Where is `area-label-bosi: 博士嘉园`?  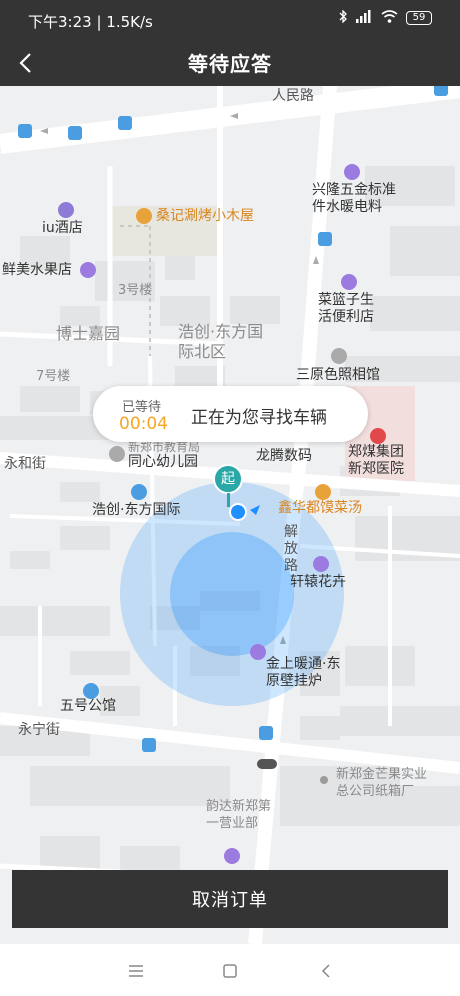
area-label-bosi: 博士嘉园 is located at coordinates (88, 333).